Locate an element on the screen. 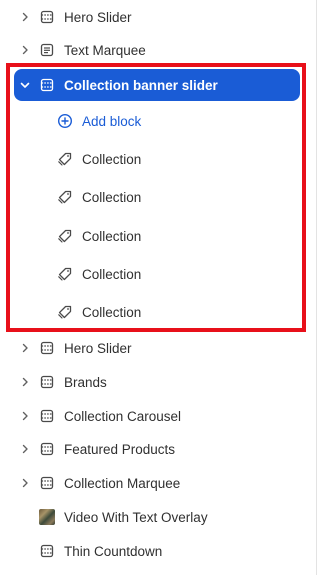 This screenshot has height=575, width=320. tree-item-video-with-text-overlay: Video With Text Overlay is located at coordinates (154, 517).